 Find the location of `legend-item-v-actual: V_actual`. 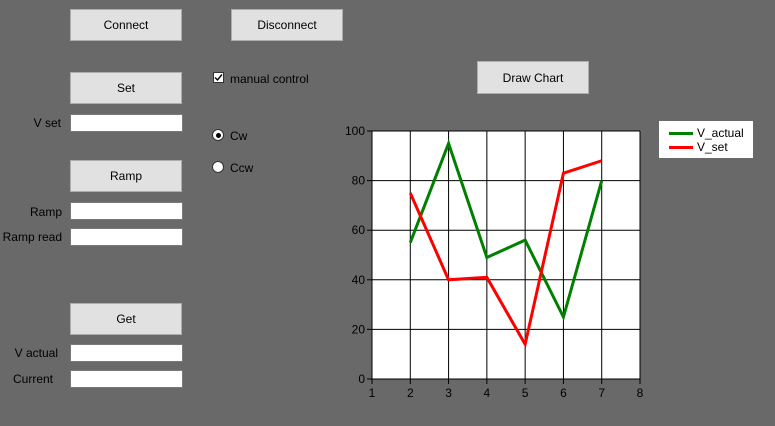

legend-item-v-actual: V_actual is located at coordinates (706, 133).